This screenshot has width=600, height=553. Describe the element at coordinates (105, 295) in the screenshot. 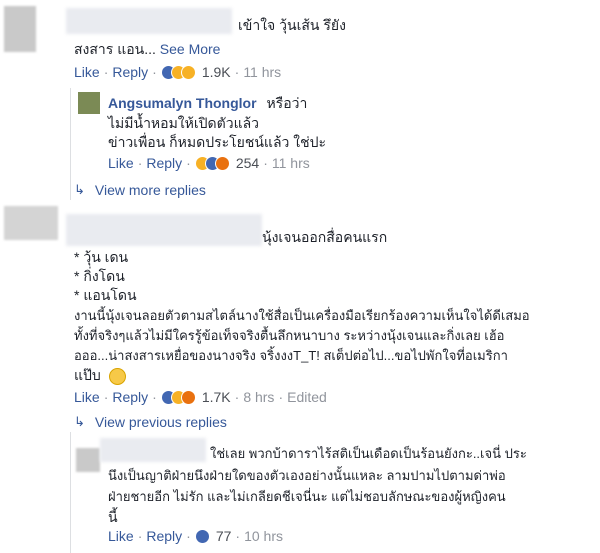

I see `comment-text: * แอนโดน` at that location.